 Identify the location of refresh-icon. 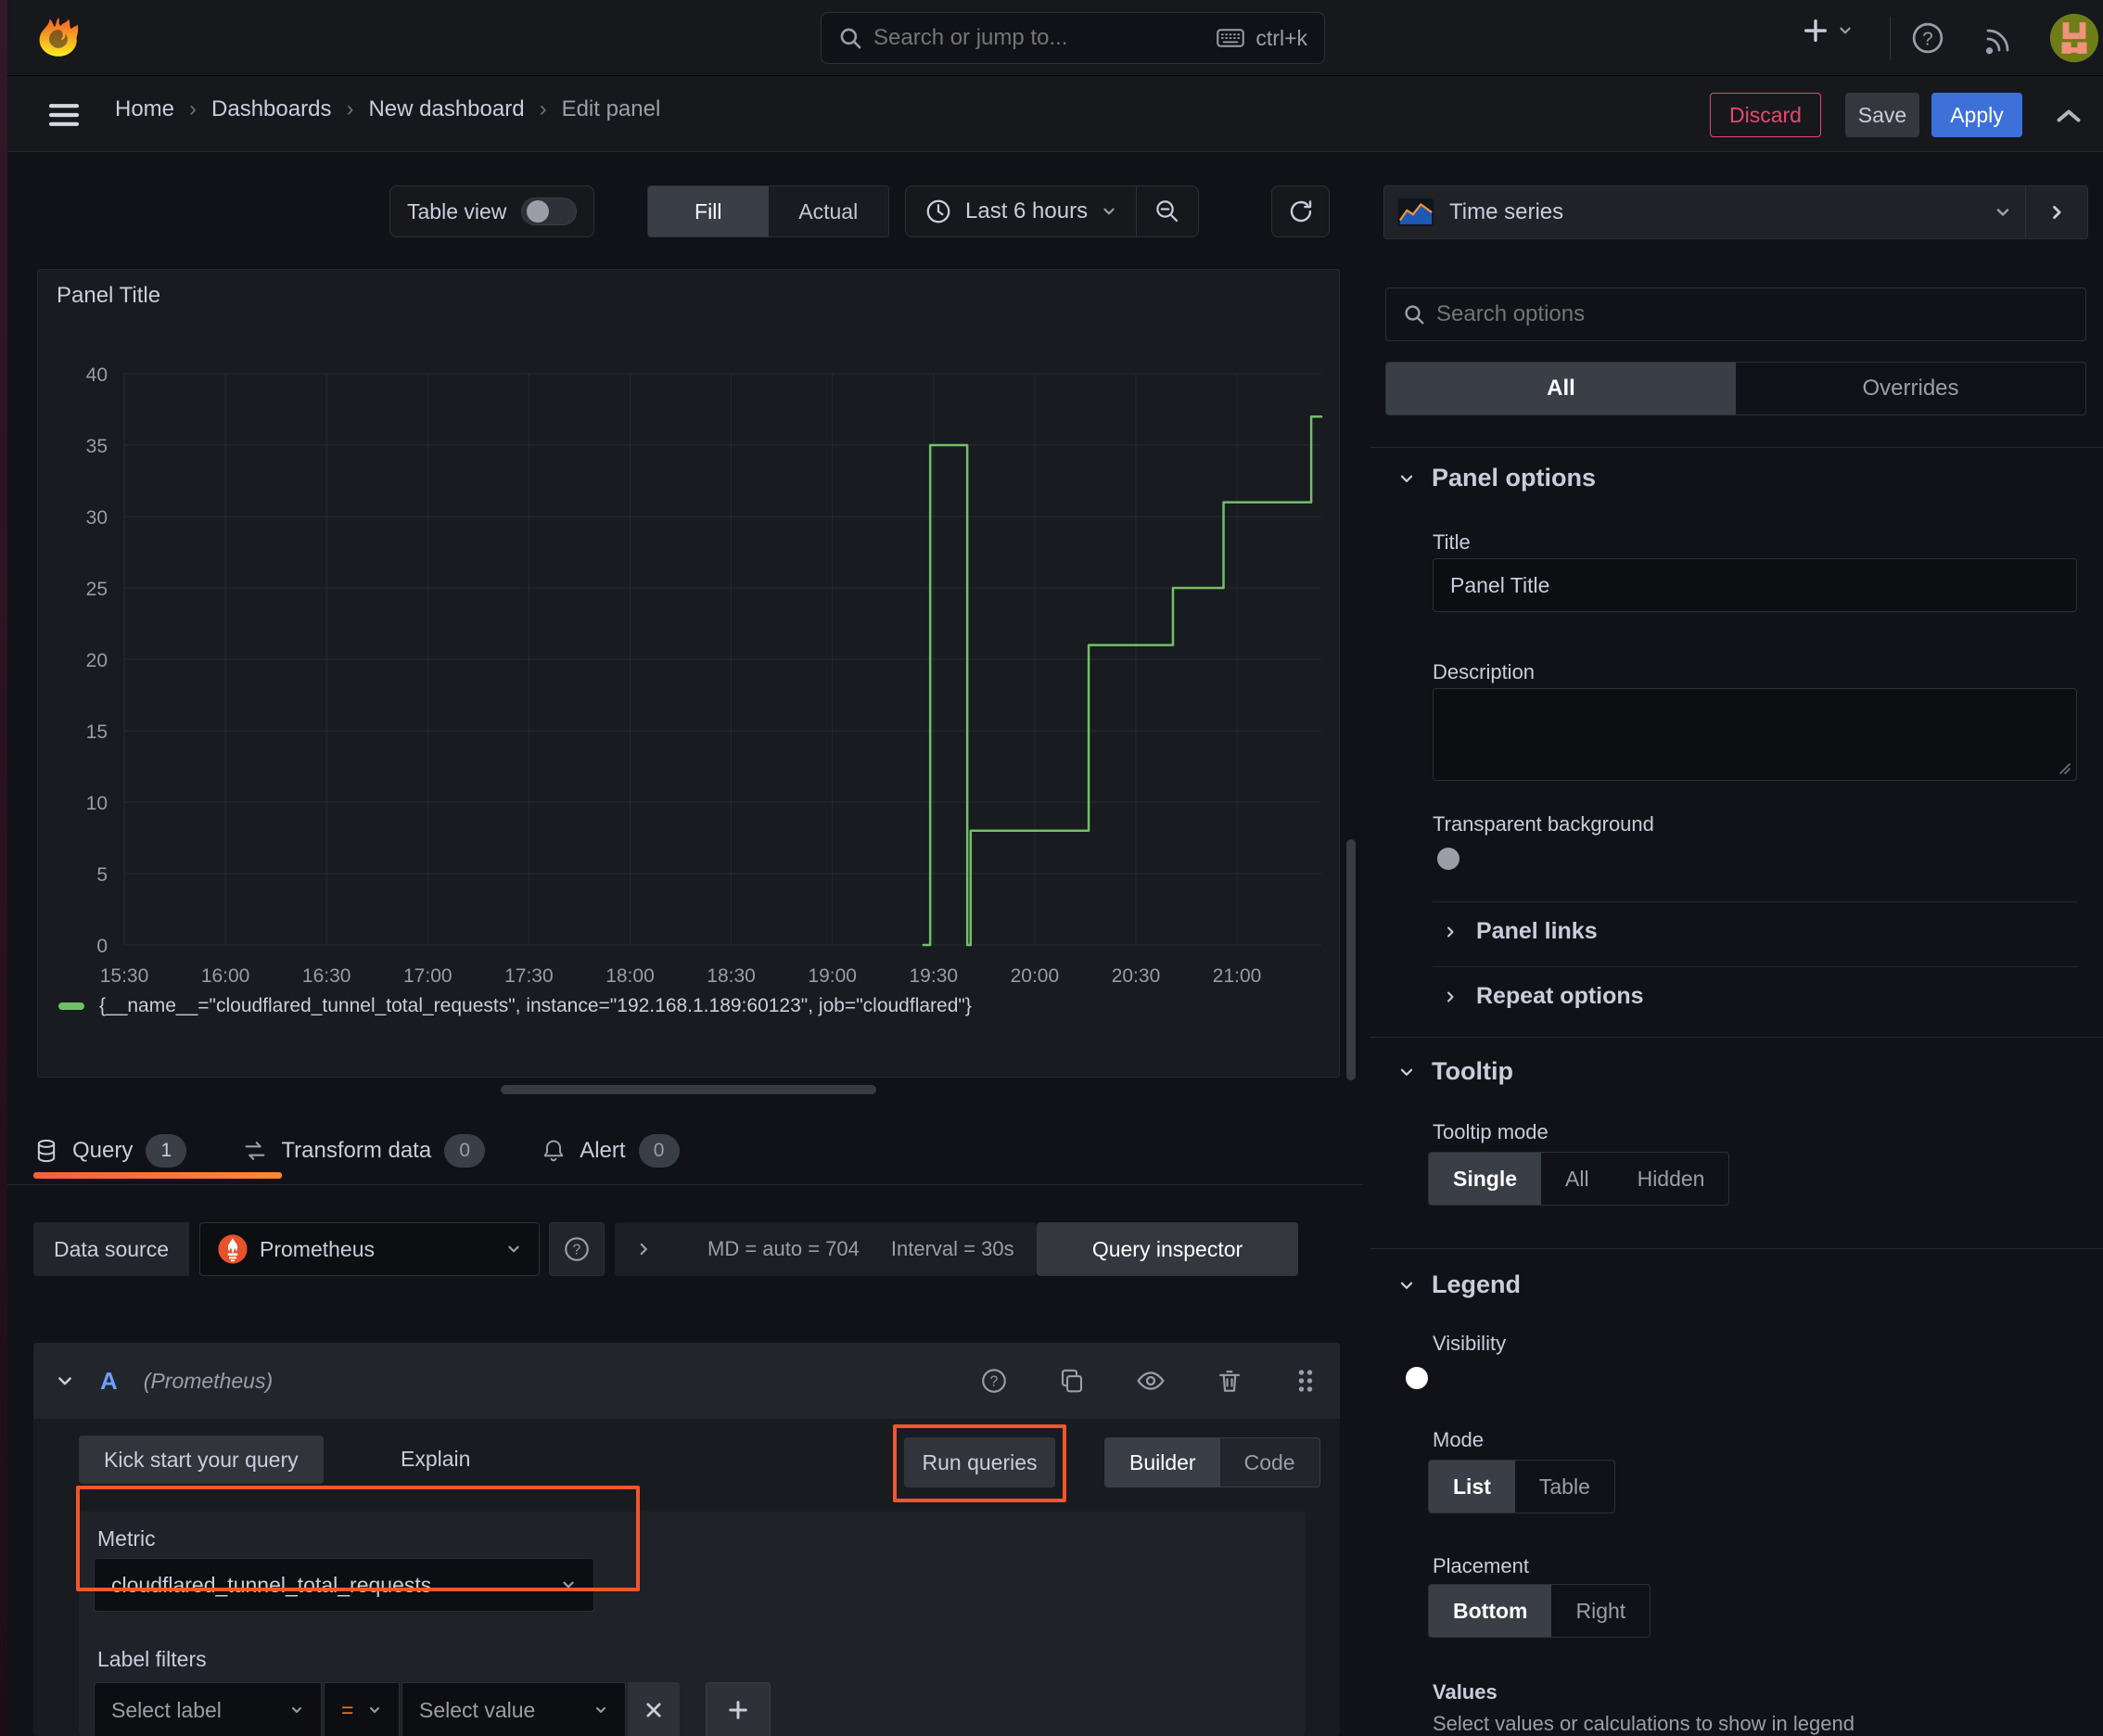
(1301, 211).